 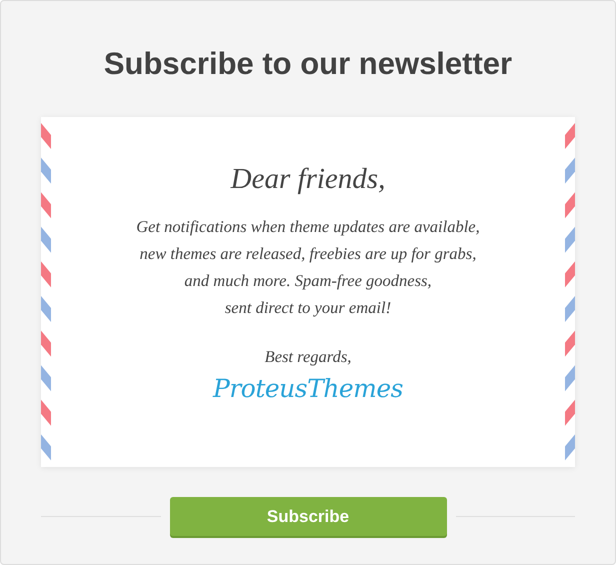 What do you see at coordinates (308, 389) in the screenshot?
I see `signature: ProteusThemes` at bounding box center [308, 389].